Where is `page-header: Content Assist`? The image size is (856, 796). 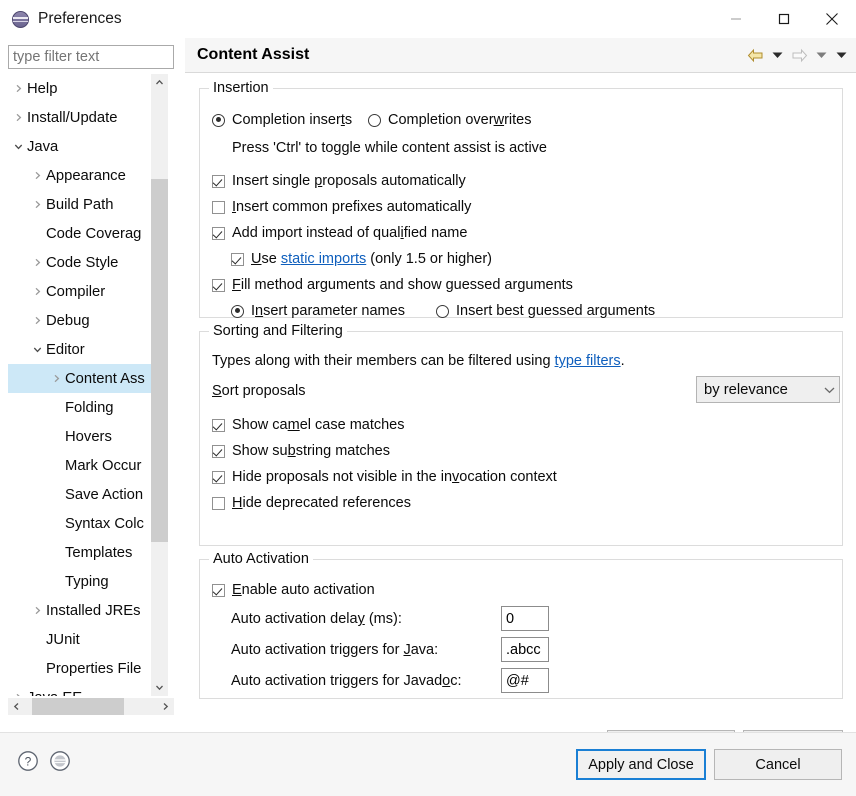 page-header: Content Assist is located at coordinates (520, 55).